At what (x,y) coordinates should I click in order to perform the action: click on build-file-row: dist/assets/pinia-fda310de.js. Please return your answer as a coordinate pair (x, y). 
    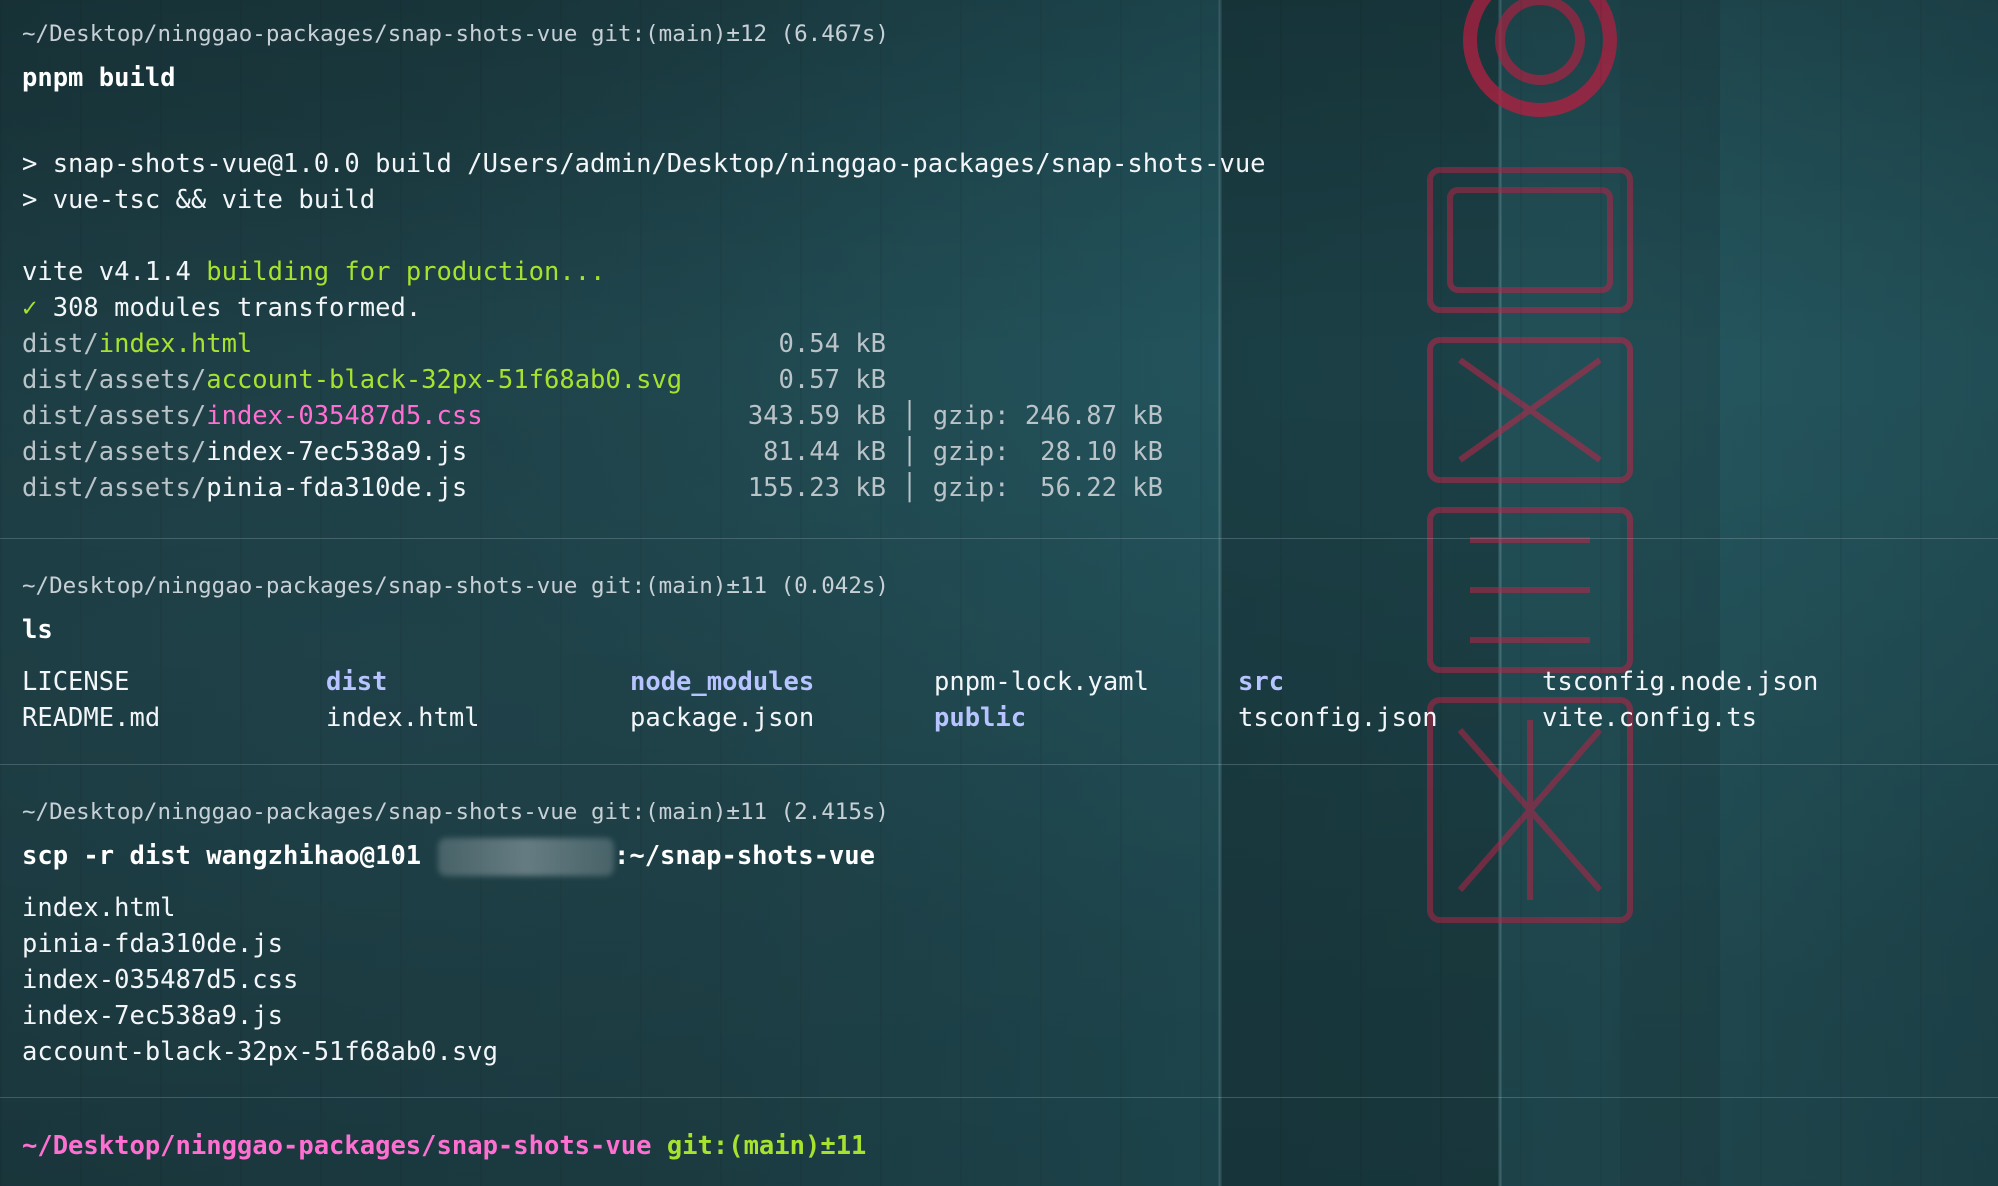
    Looking at the image, I should click on (245, 488).